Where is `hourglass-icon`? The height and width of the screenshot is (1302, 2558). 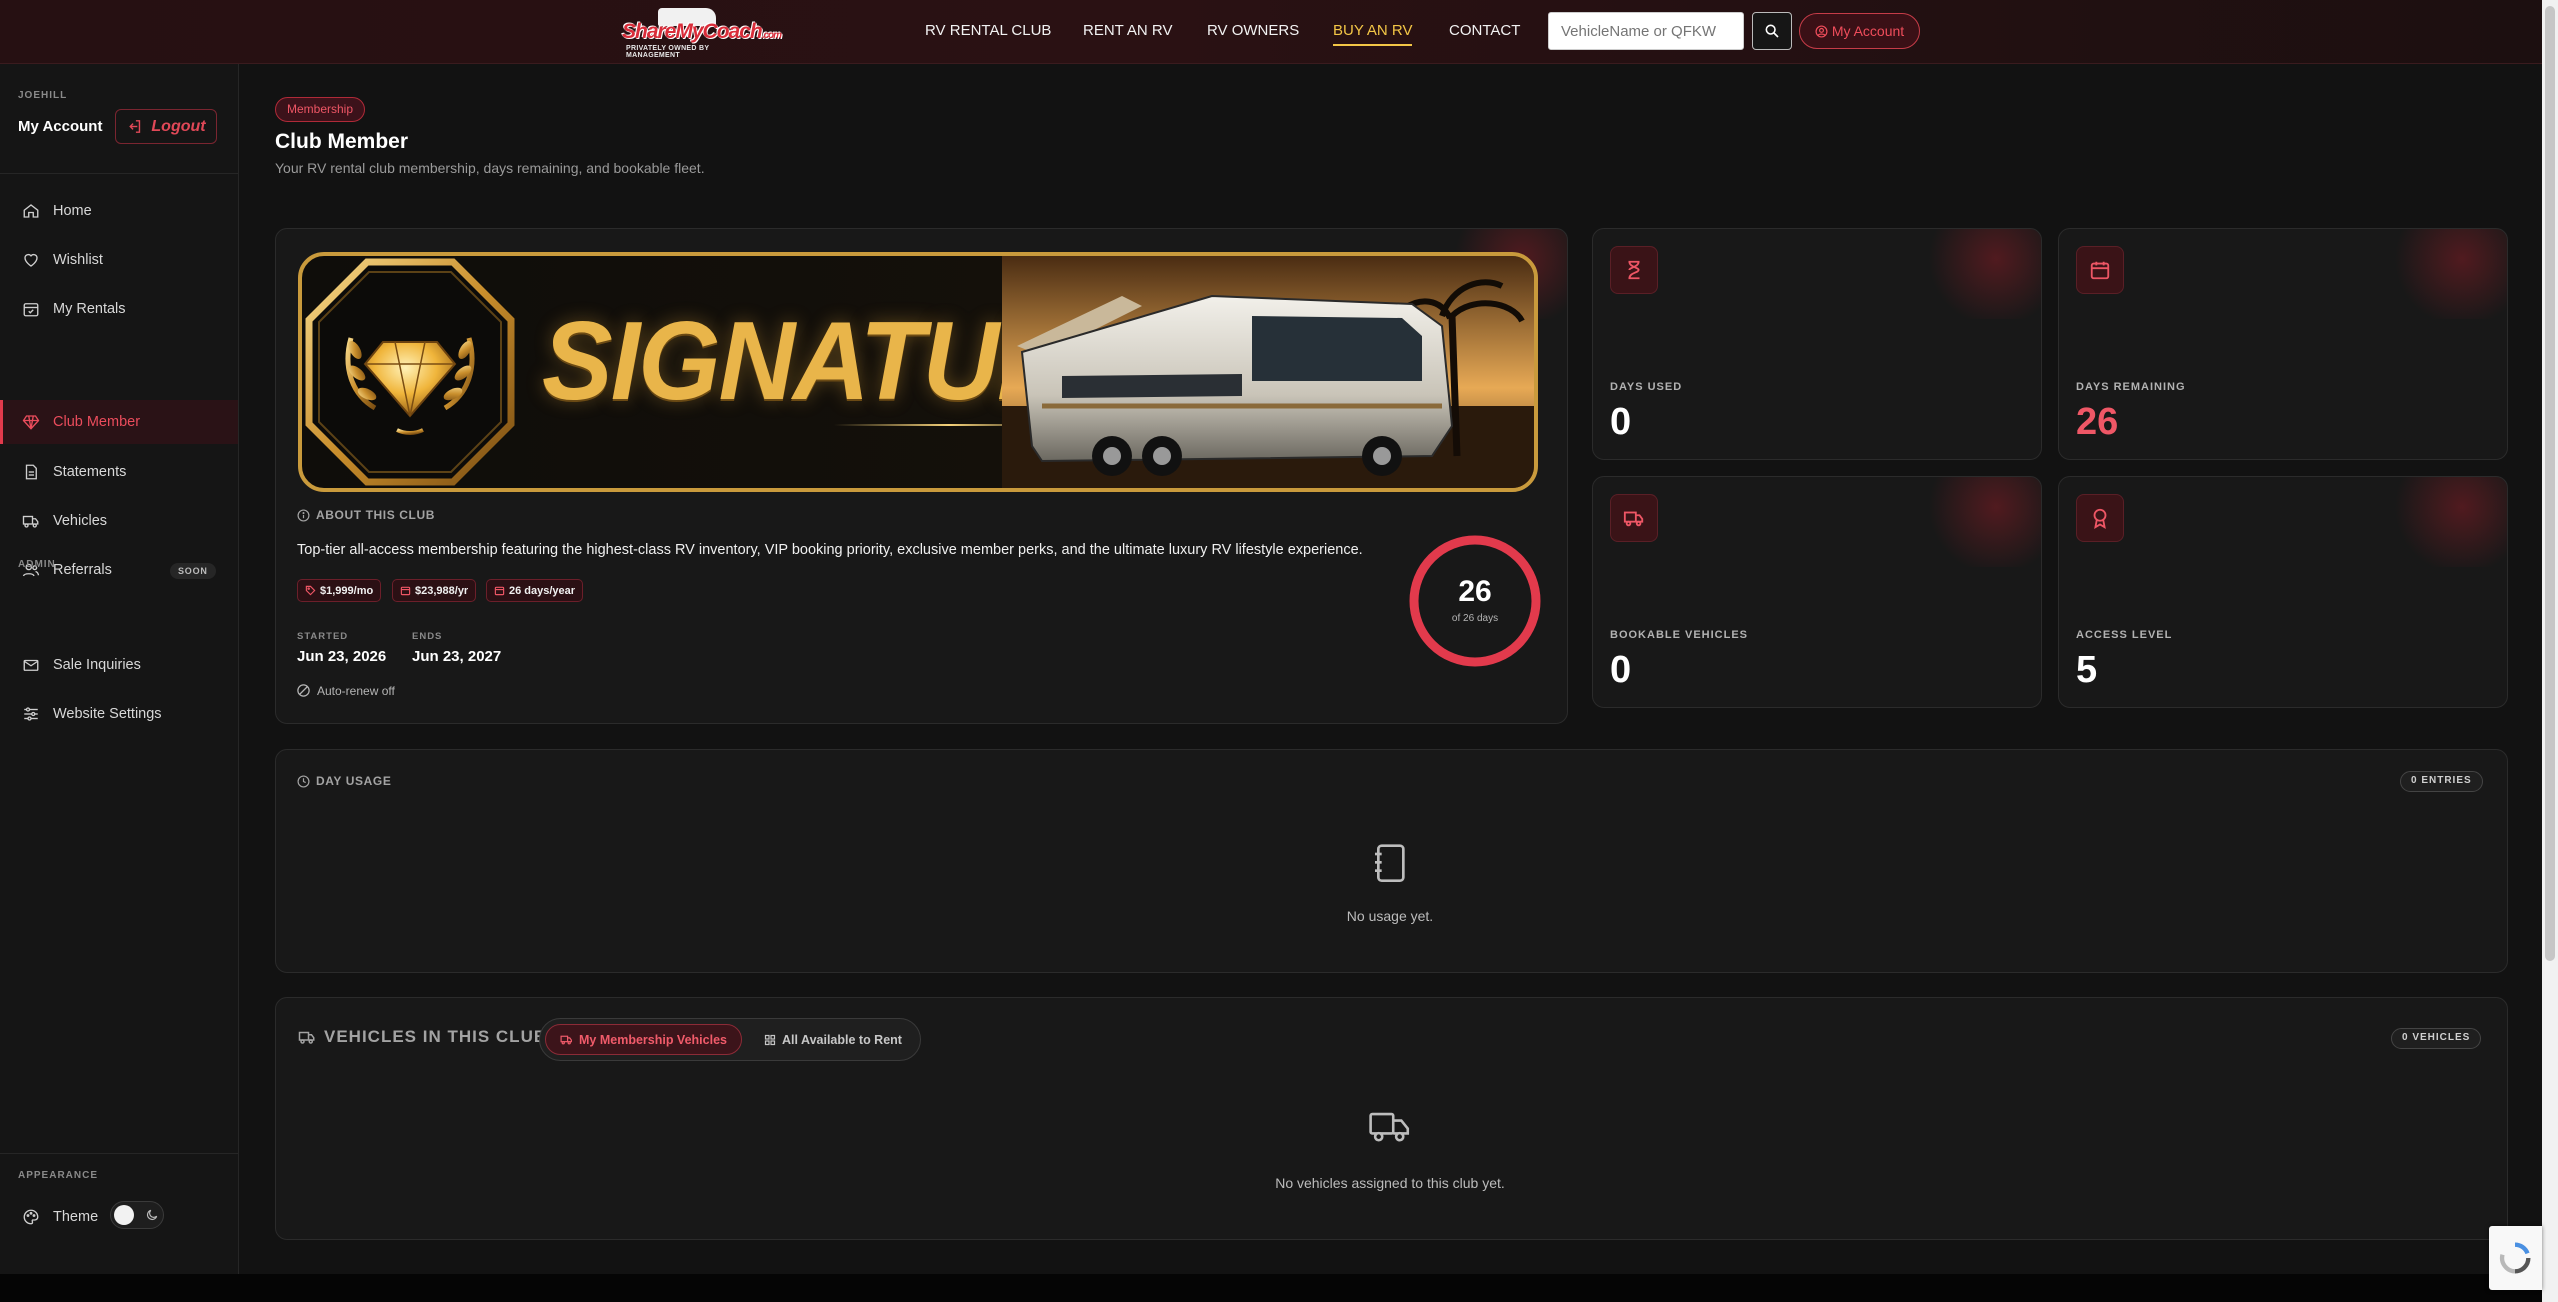
hourglass-icon is located at coordinates (1634, 270).